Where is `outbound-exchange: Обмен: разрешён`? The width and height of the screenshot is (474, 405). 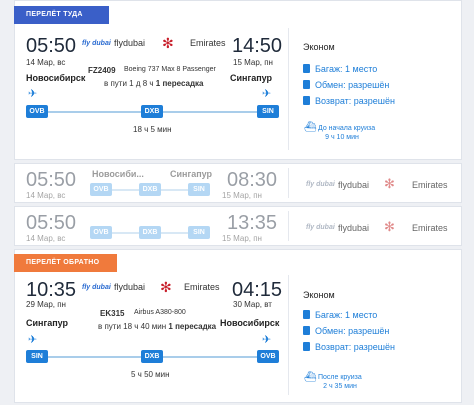 outbound-exchange: Обмен: разрешён is located at coordinates (346, 85).